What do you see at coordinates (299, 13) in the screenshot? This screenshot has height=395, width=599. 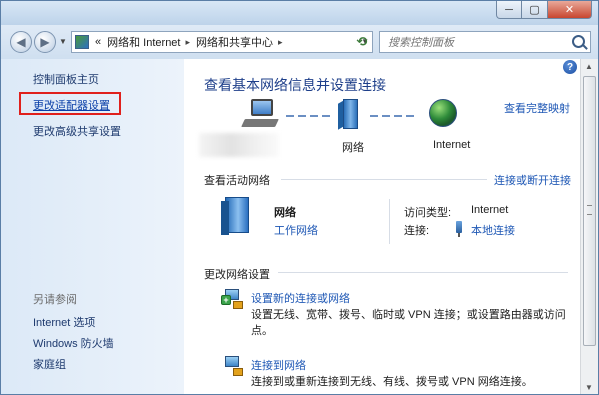 I see `title-bar: ─ ▢ ✕` at bounding box center [299, 13].